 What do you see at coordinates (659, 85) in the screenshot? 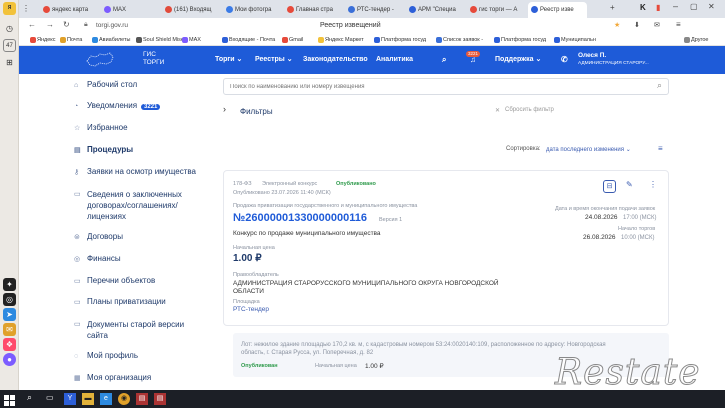
I see `search-icon: ⌕` at bounding box center [659, 85].